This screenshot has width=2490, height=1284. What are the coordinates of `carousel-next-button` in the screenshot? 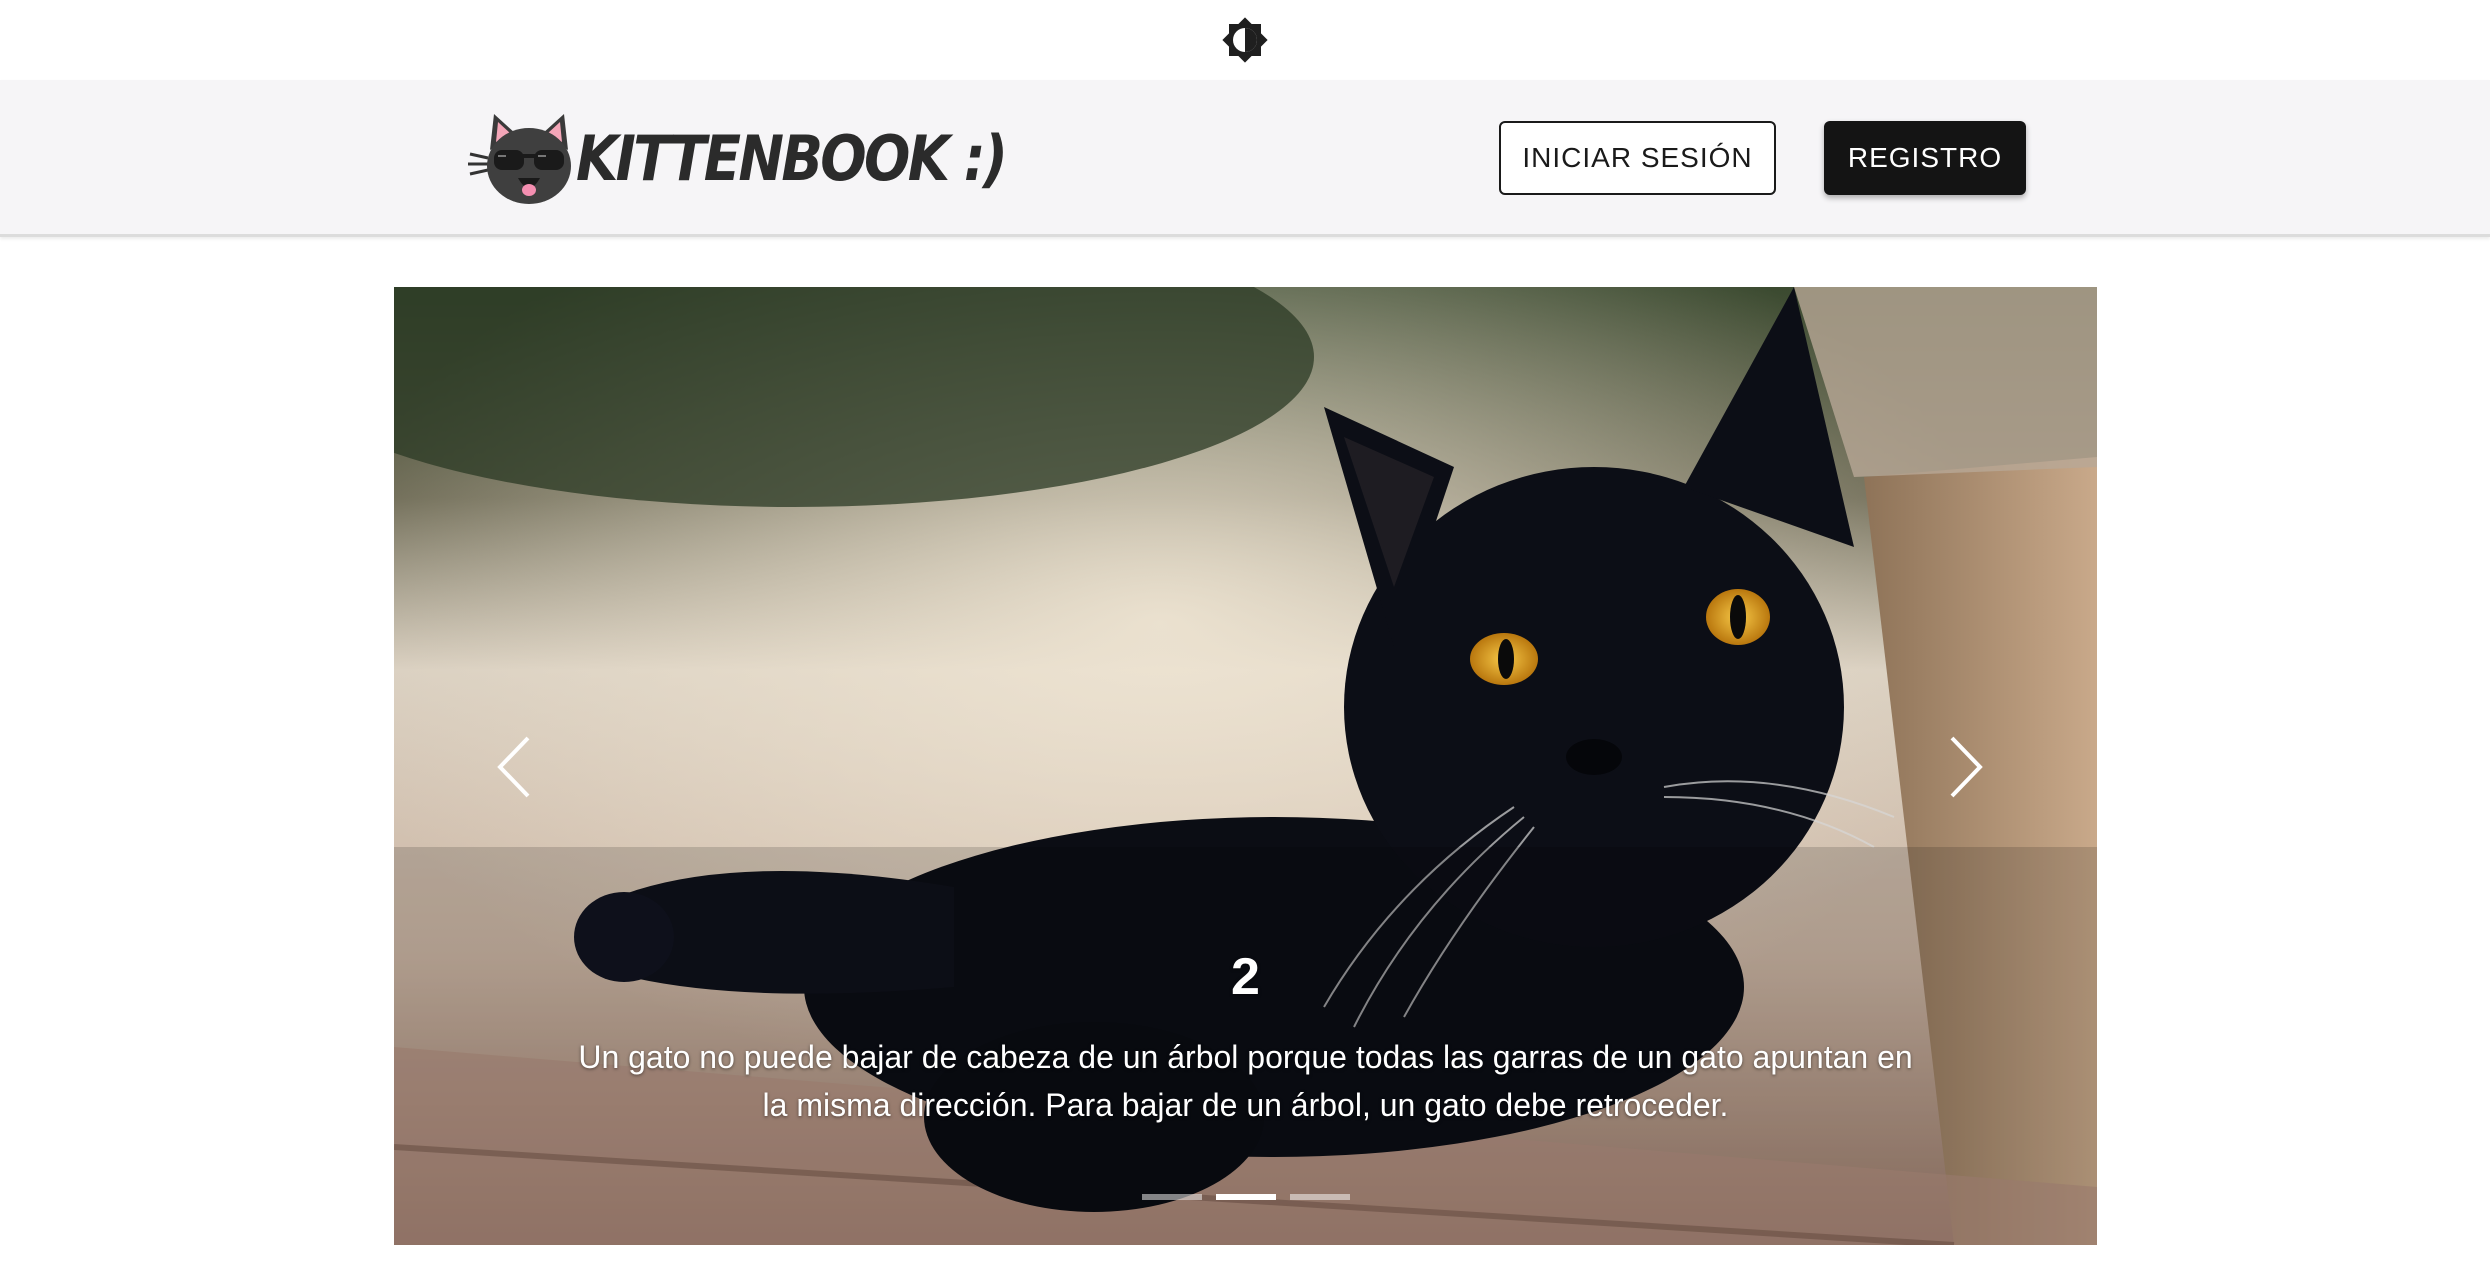 It's located at (1966, 767).